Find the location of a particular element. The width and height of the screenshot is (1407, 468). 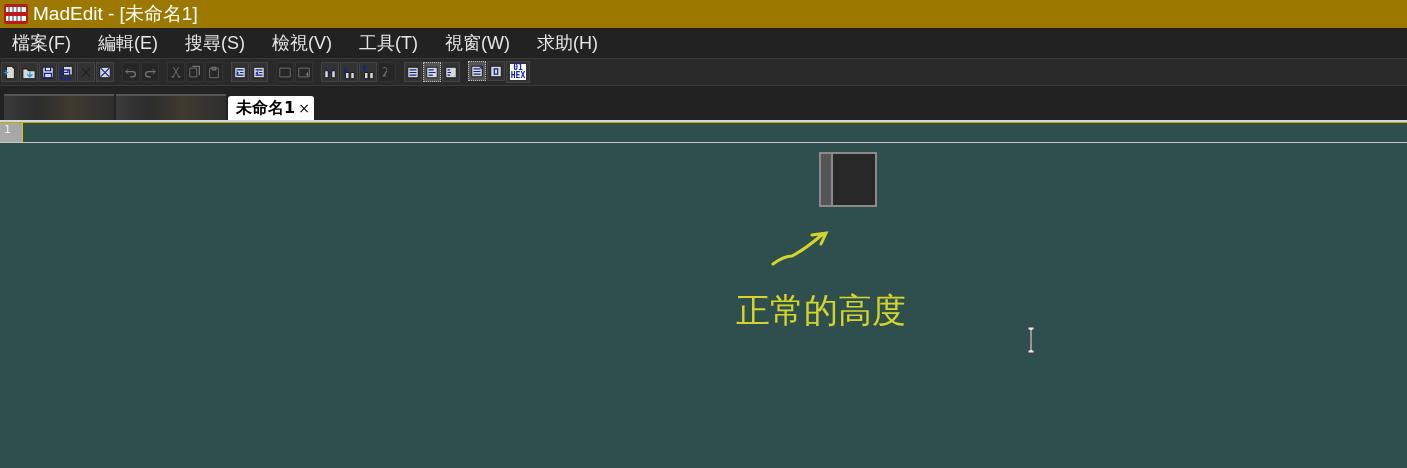

unindent-button is located at coordinates (259, 72).